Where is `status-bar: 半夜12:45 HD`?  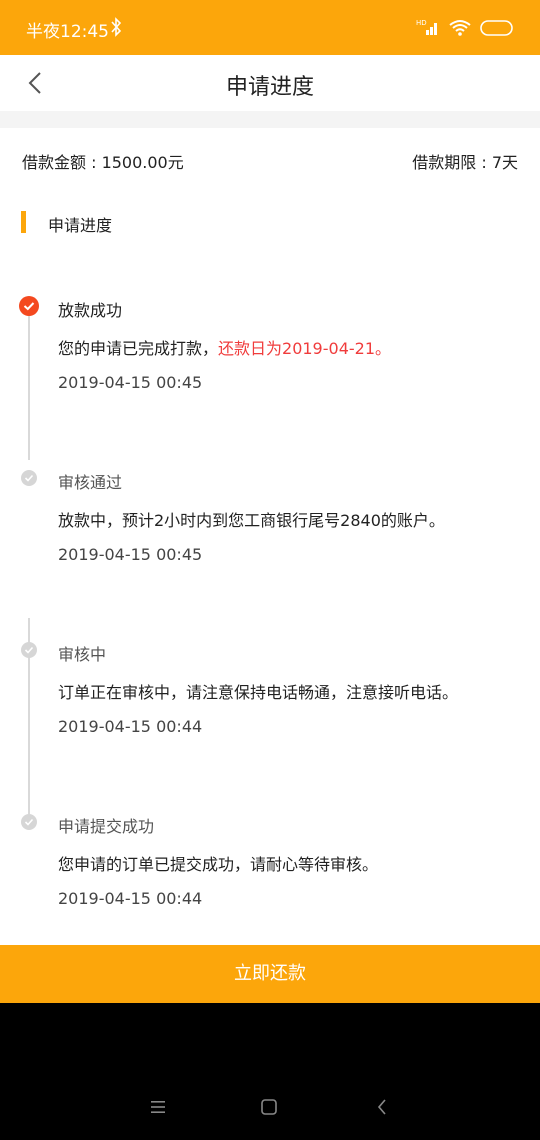
status-bar: 半夜12:45 HD is located at coordinates (270, 27).